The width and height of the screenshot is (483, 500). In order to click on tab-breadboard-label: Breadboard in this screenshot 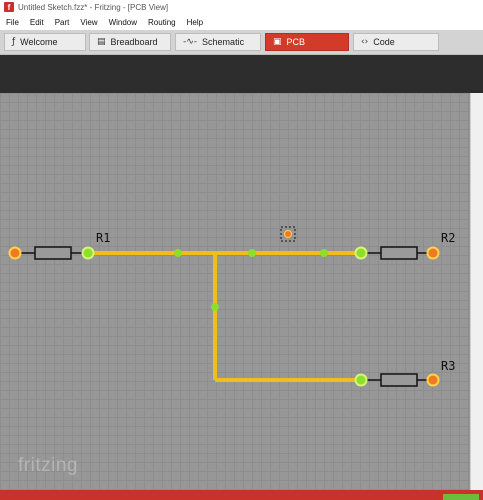, I will do `click(134, 42)`.